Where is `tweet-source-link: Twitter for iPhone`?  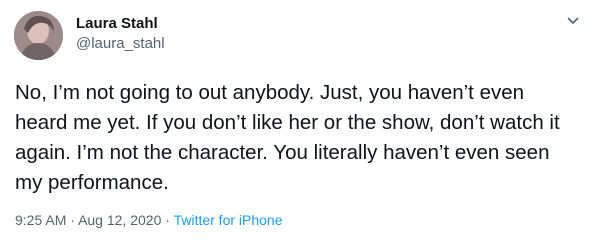
tweet-source-link: Twitter for iPhone is located at coordinates (228, 220).